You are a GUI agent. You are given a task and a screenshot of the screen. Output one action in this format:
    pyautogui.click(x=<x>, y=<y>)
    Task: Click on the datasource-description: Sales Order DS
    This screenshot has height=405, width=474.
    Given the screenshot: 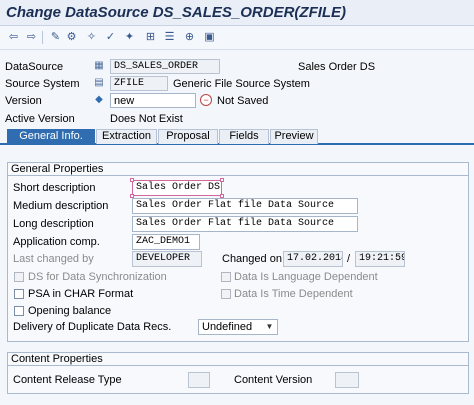 What is the action you would take?
    pyautogui.click(x=337, y=67)
    